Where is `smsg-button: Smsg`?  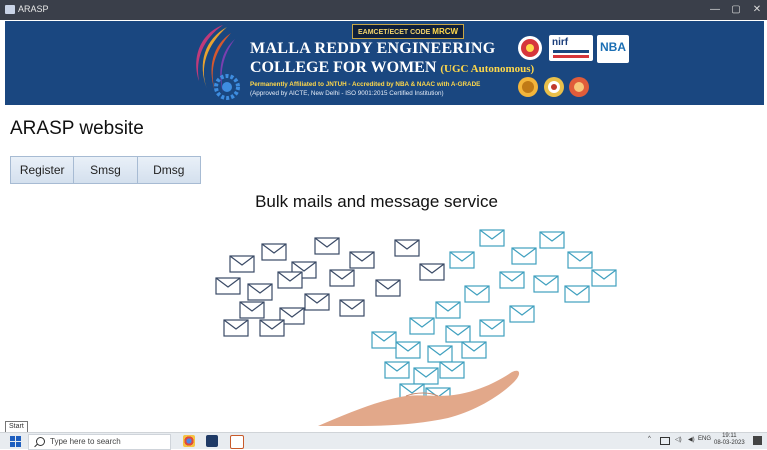
smsg-button: Smsg is located at coordinates (106, 170).